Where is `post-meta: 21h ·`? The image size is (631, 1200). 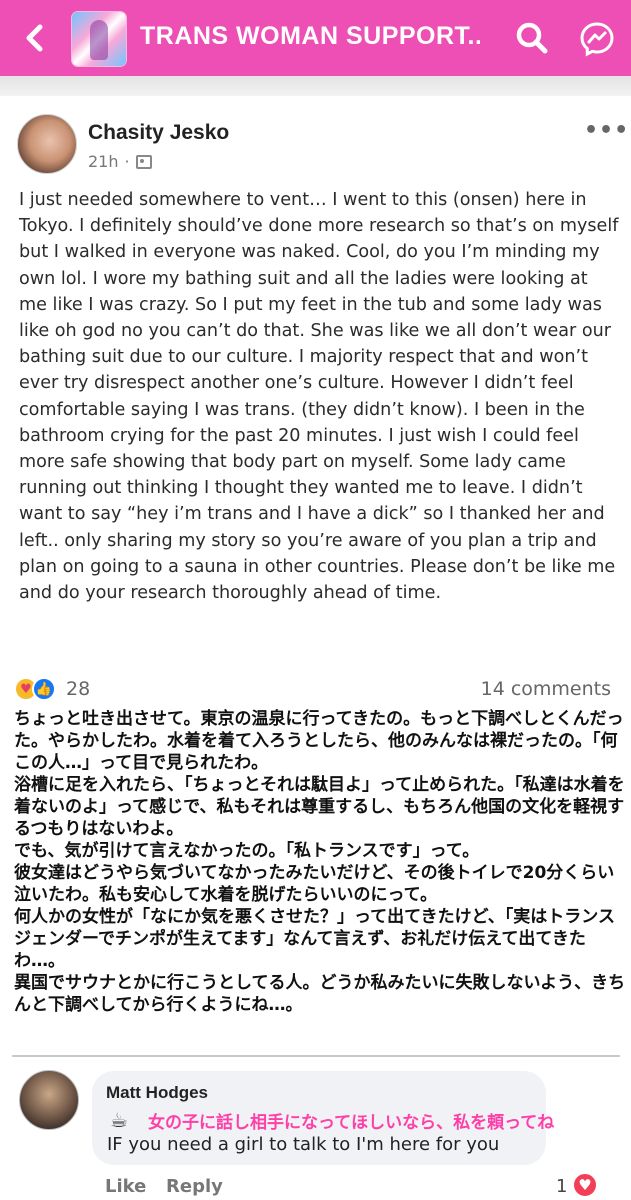
post-meta: 21h · is located at coordinates (120, 161).